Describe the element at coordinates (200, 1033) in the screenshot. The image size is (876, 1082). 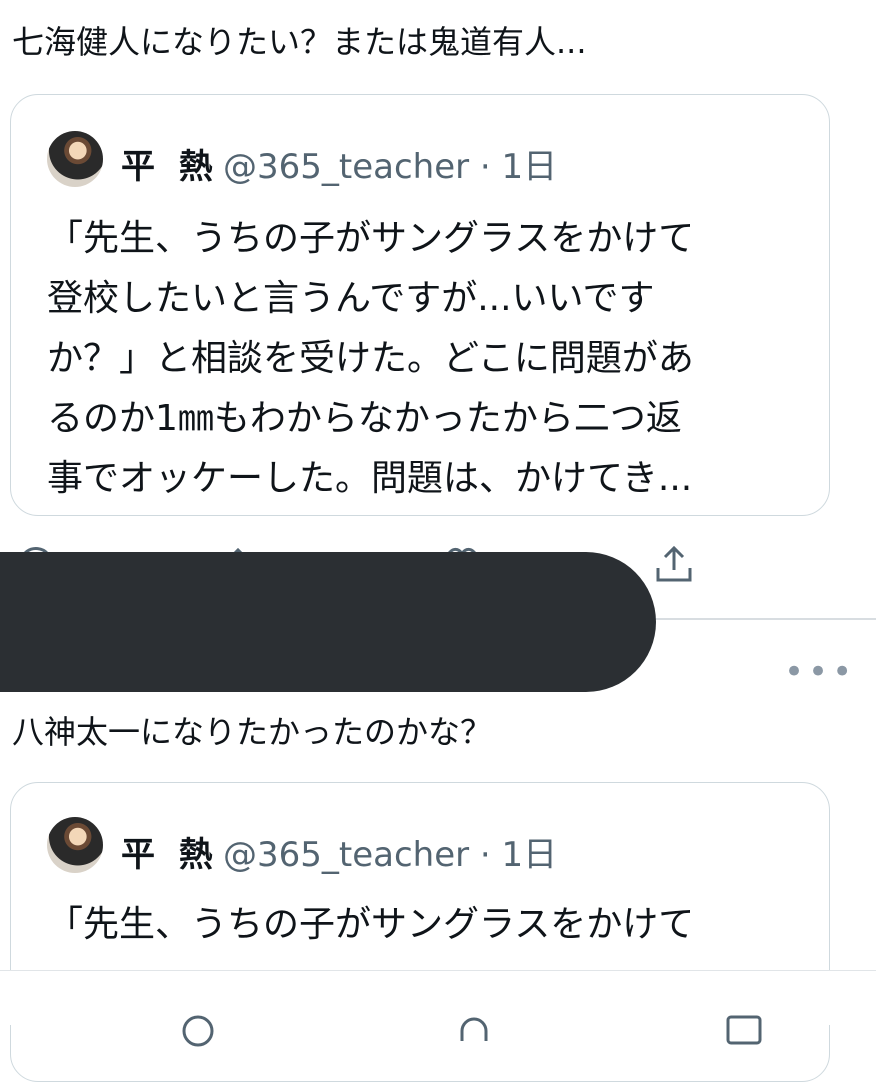
I see `search-icon` at that location.